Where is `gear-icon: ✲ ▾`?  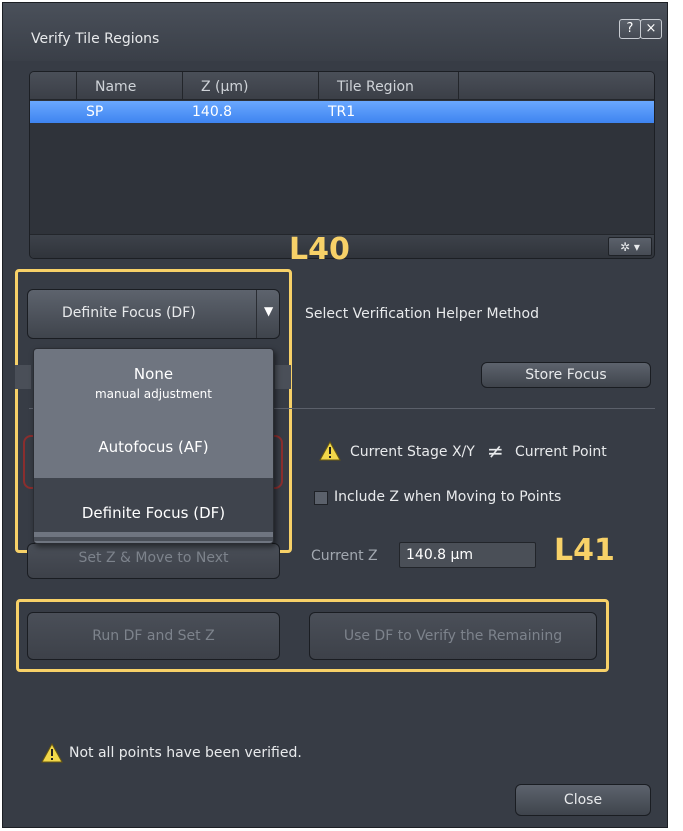 gear-icon: ✲ ▾ is located at coordinates (630, 246).